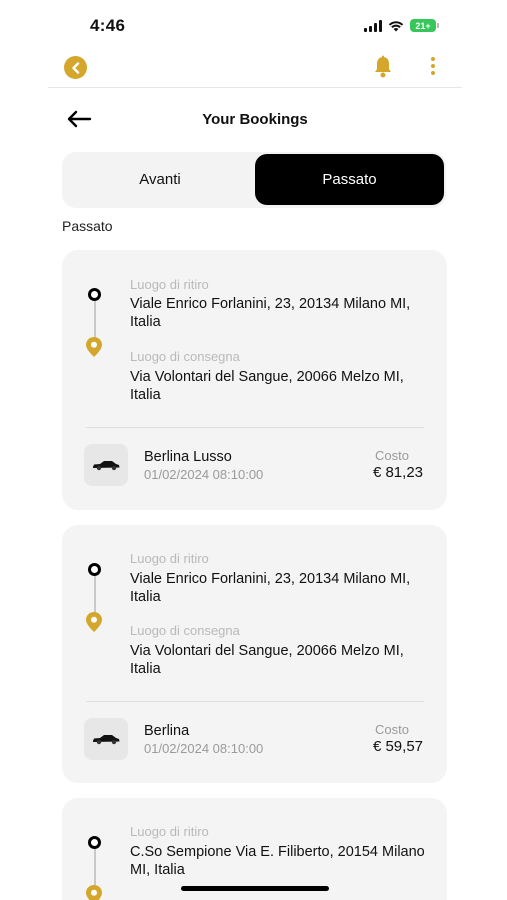 This screenshot has width=507, height=900. I want to click on tab-avanti: Avanti, so click(160, 179).